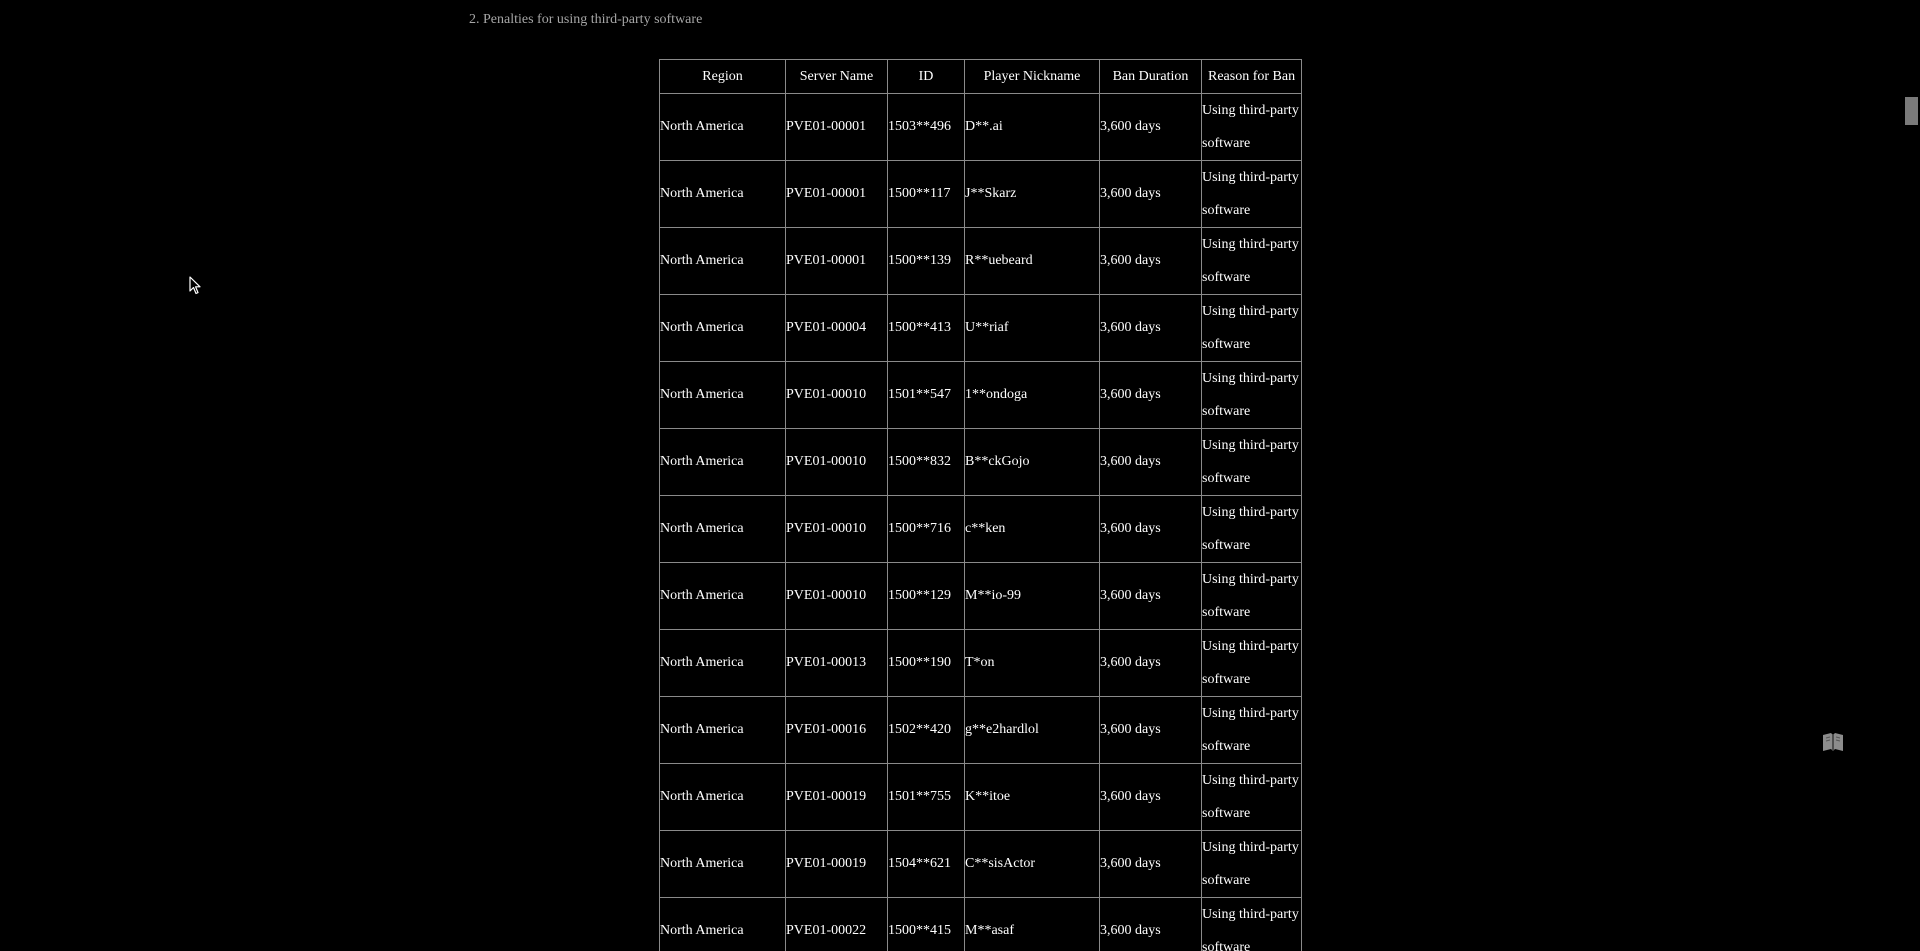  What do you see at coordinates (1911, 111) in the screenshot?
I see `scrollbar-thumb` at bounding box center [1911, 111].